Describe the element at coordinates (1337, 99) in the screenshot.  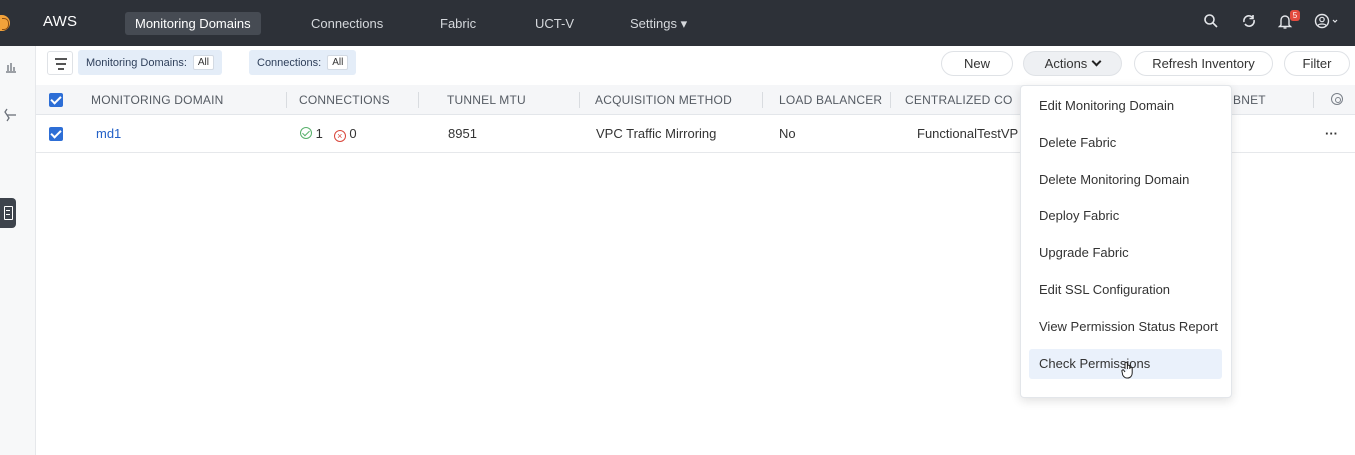
I see `column-settings-icon` at that location.